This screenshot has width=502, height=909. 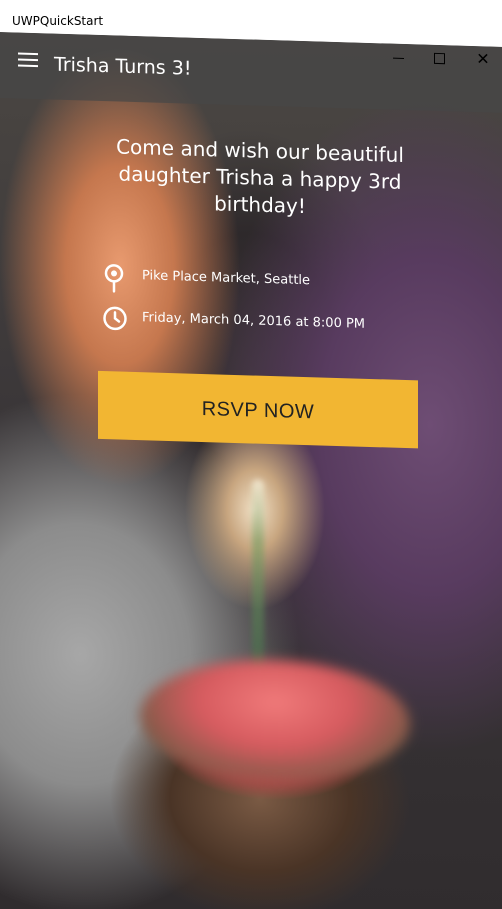 What do you see at coordinates (483, 58) in the screenshot?
I see `close-icon: ✕` at bounding box center [483, 58].